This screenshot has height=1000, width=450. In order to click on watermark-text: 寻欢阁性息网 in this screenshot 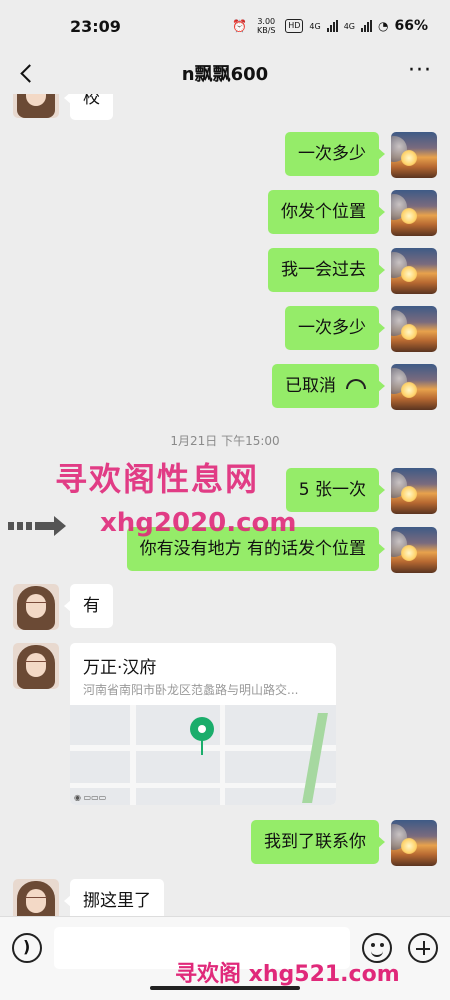, I will do `click(157, 479)`.